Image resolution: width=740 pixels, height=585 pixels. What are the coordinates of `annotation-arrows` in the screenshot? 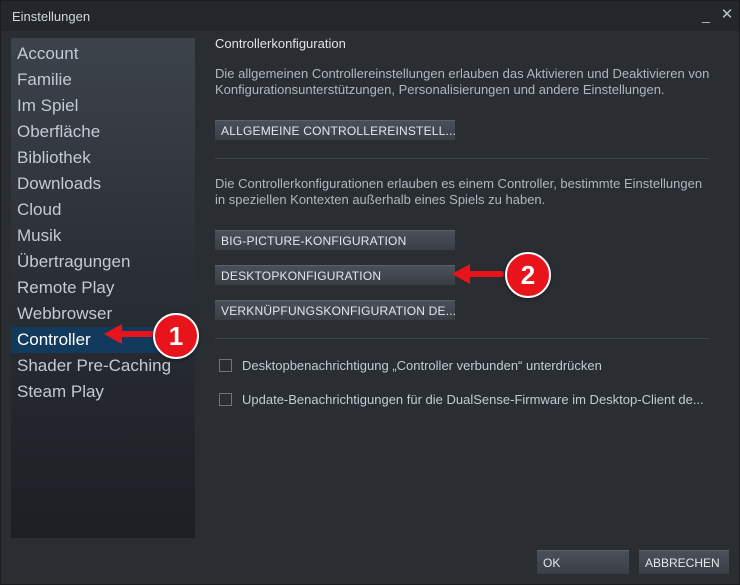 It's located at (304, 304).